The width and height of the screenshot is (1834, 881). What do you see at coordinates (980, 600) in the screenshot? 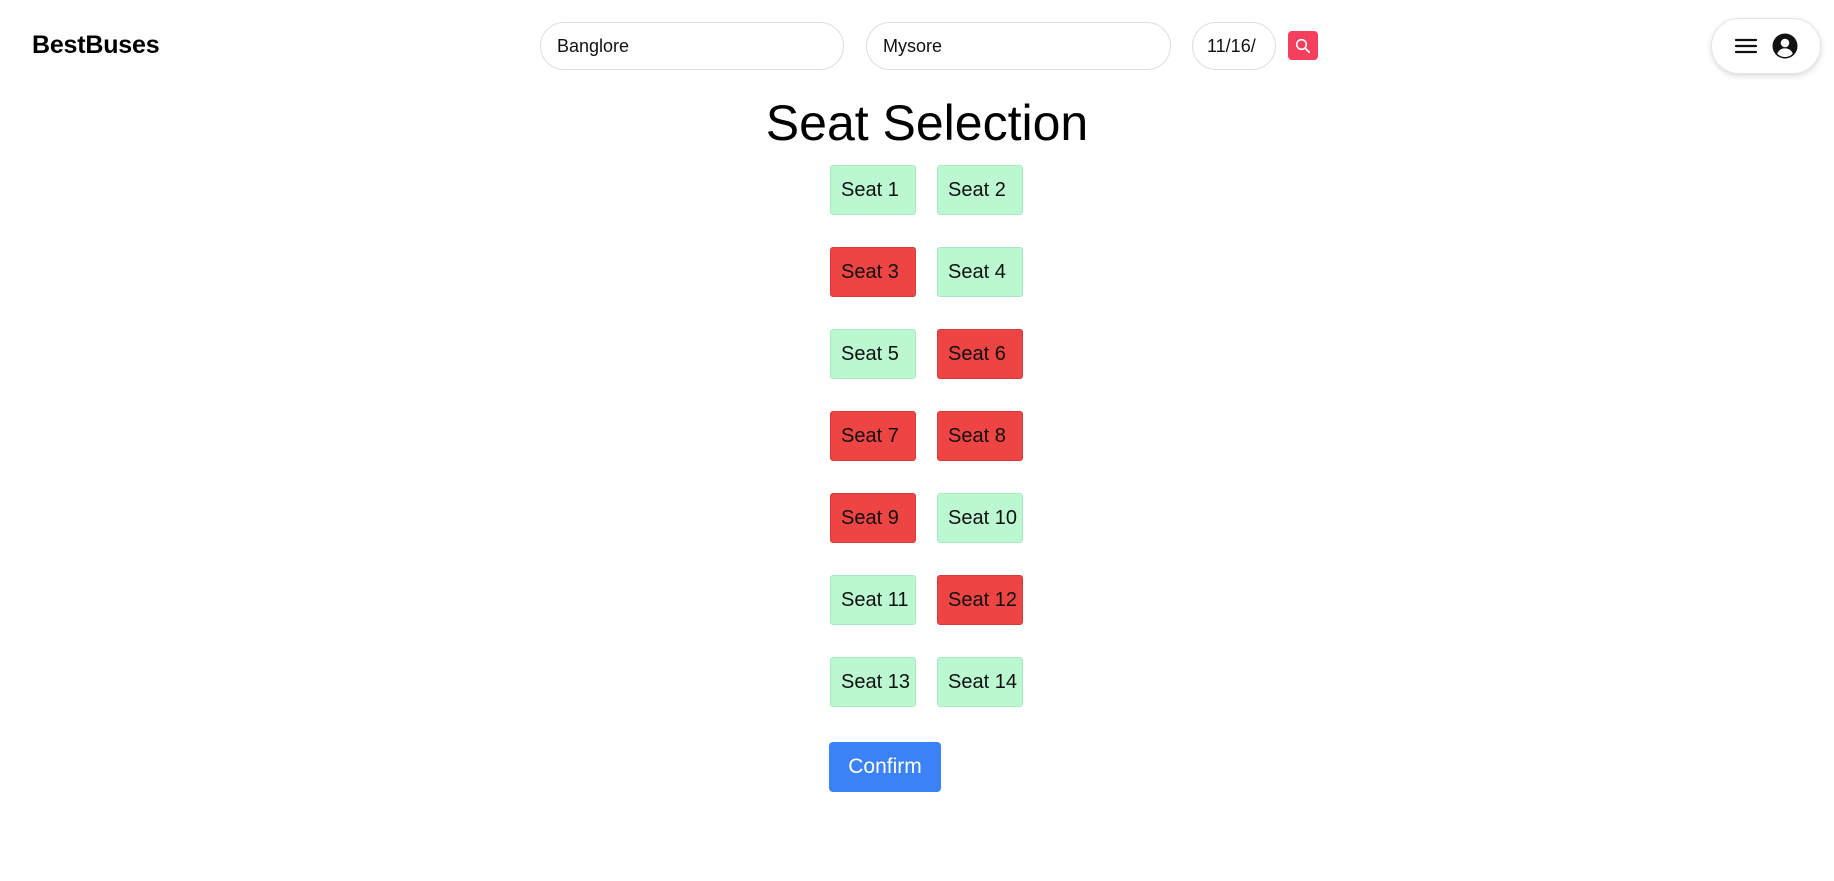
I see `seat-button: Seat 12` at bounding box center [980, 600].